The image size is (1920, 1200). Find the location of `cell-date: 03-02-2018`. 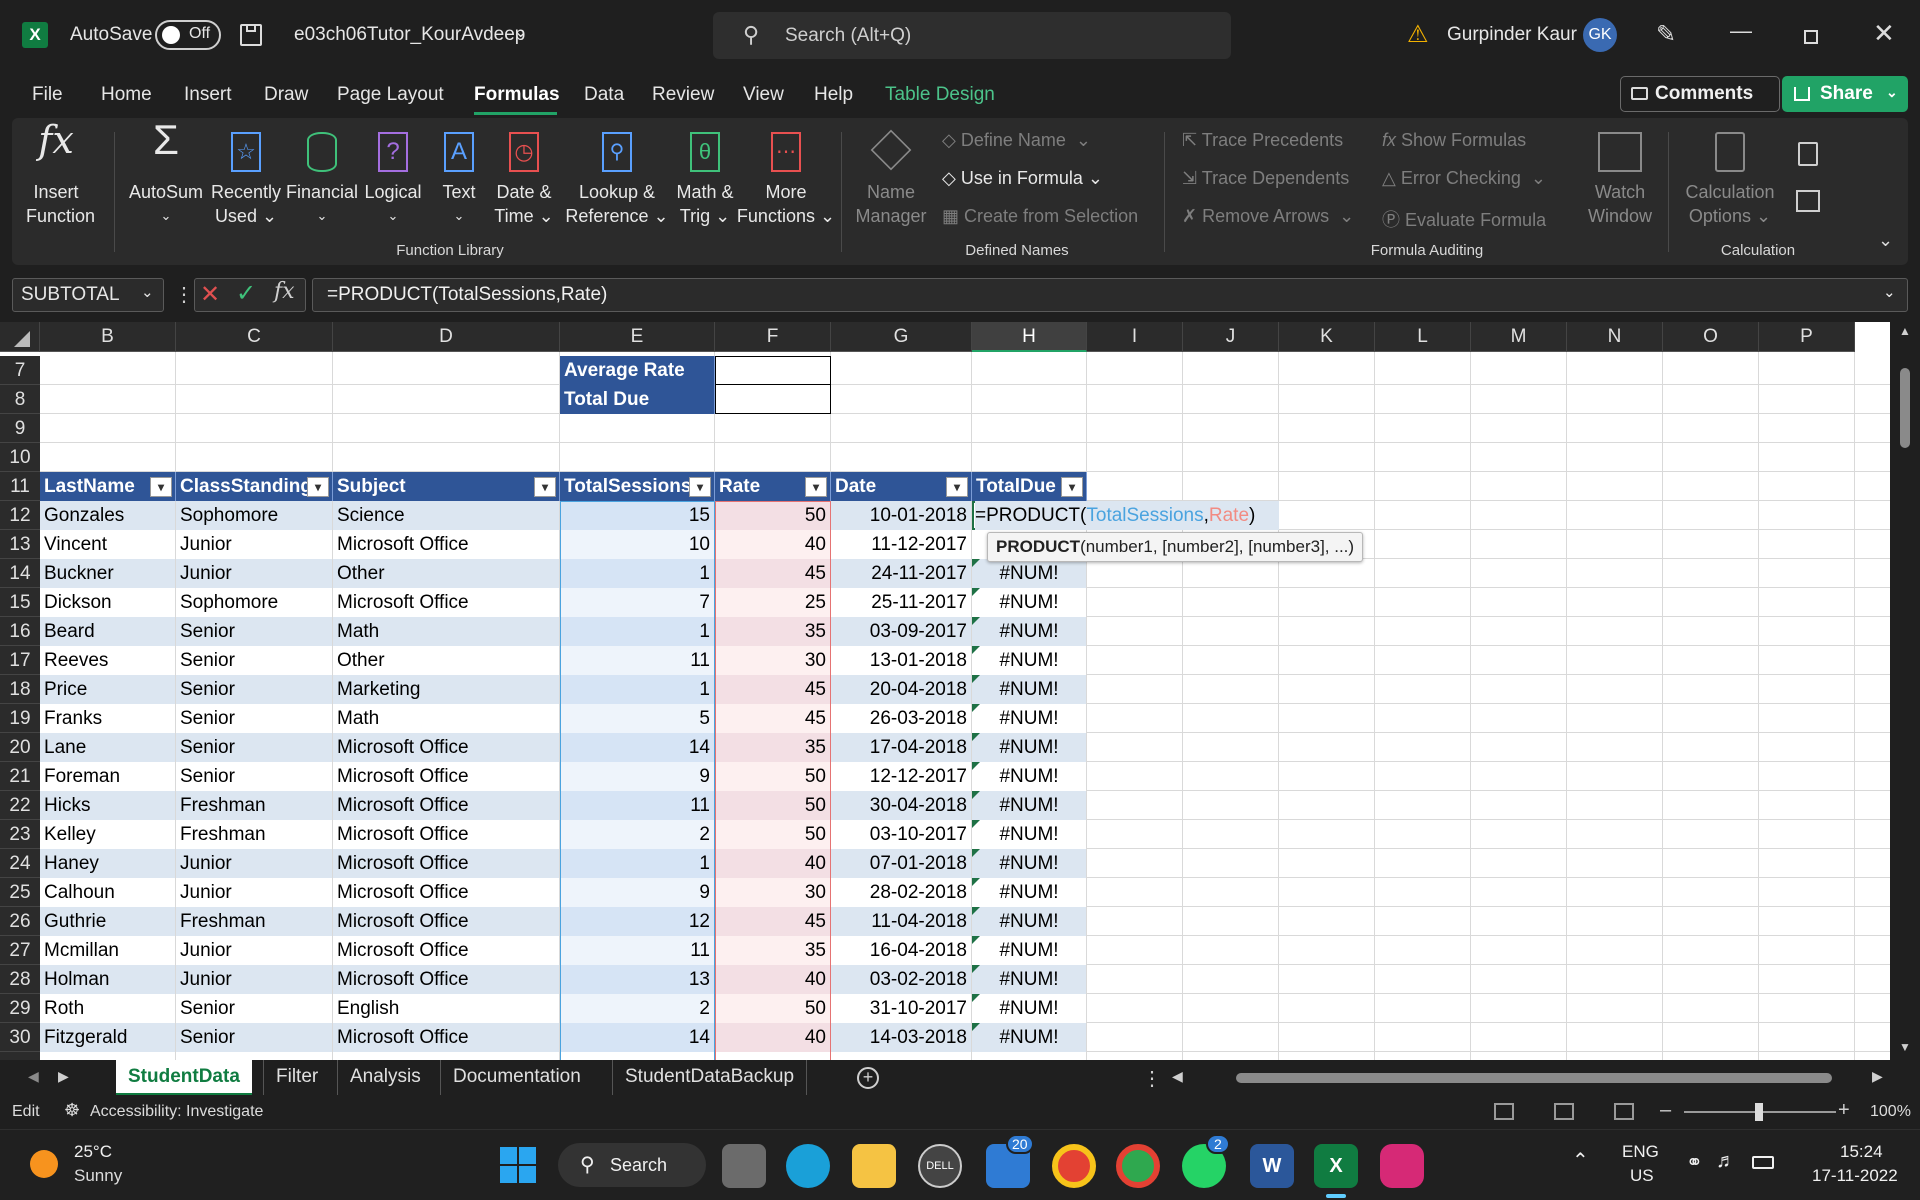

cell-date: 03-02-2018 is located at coordinates (901, 979).